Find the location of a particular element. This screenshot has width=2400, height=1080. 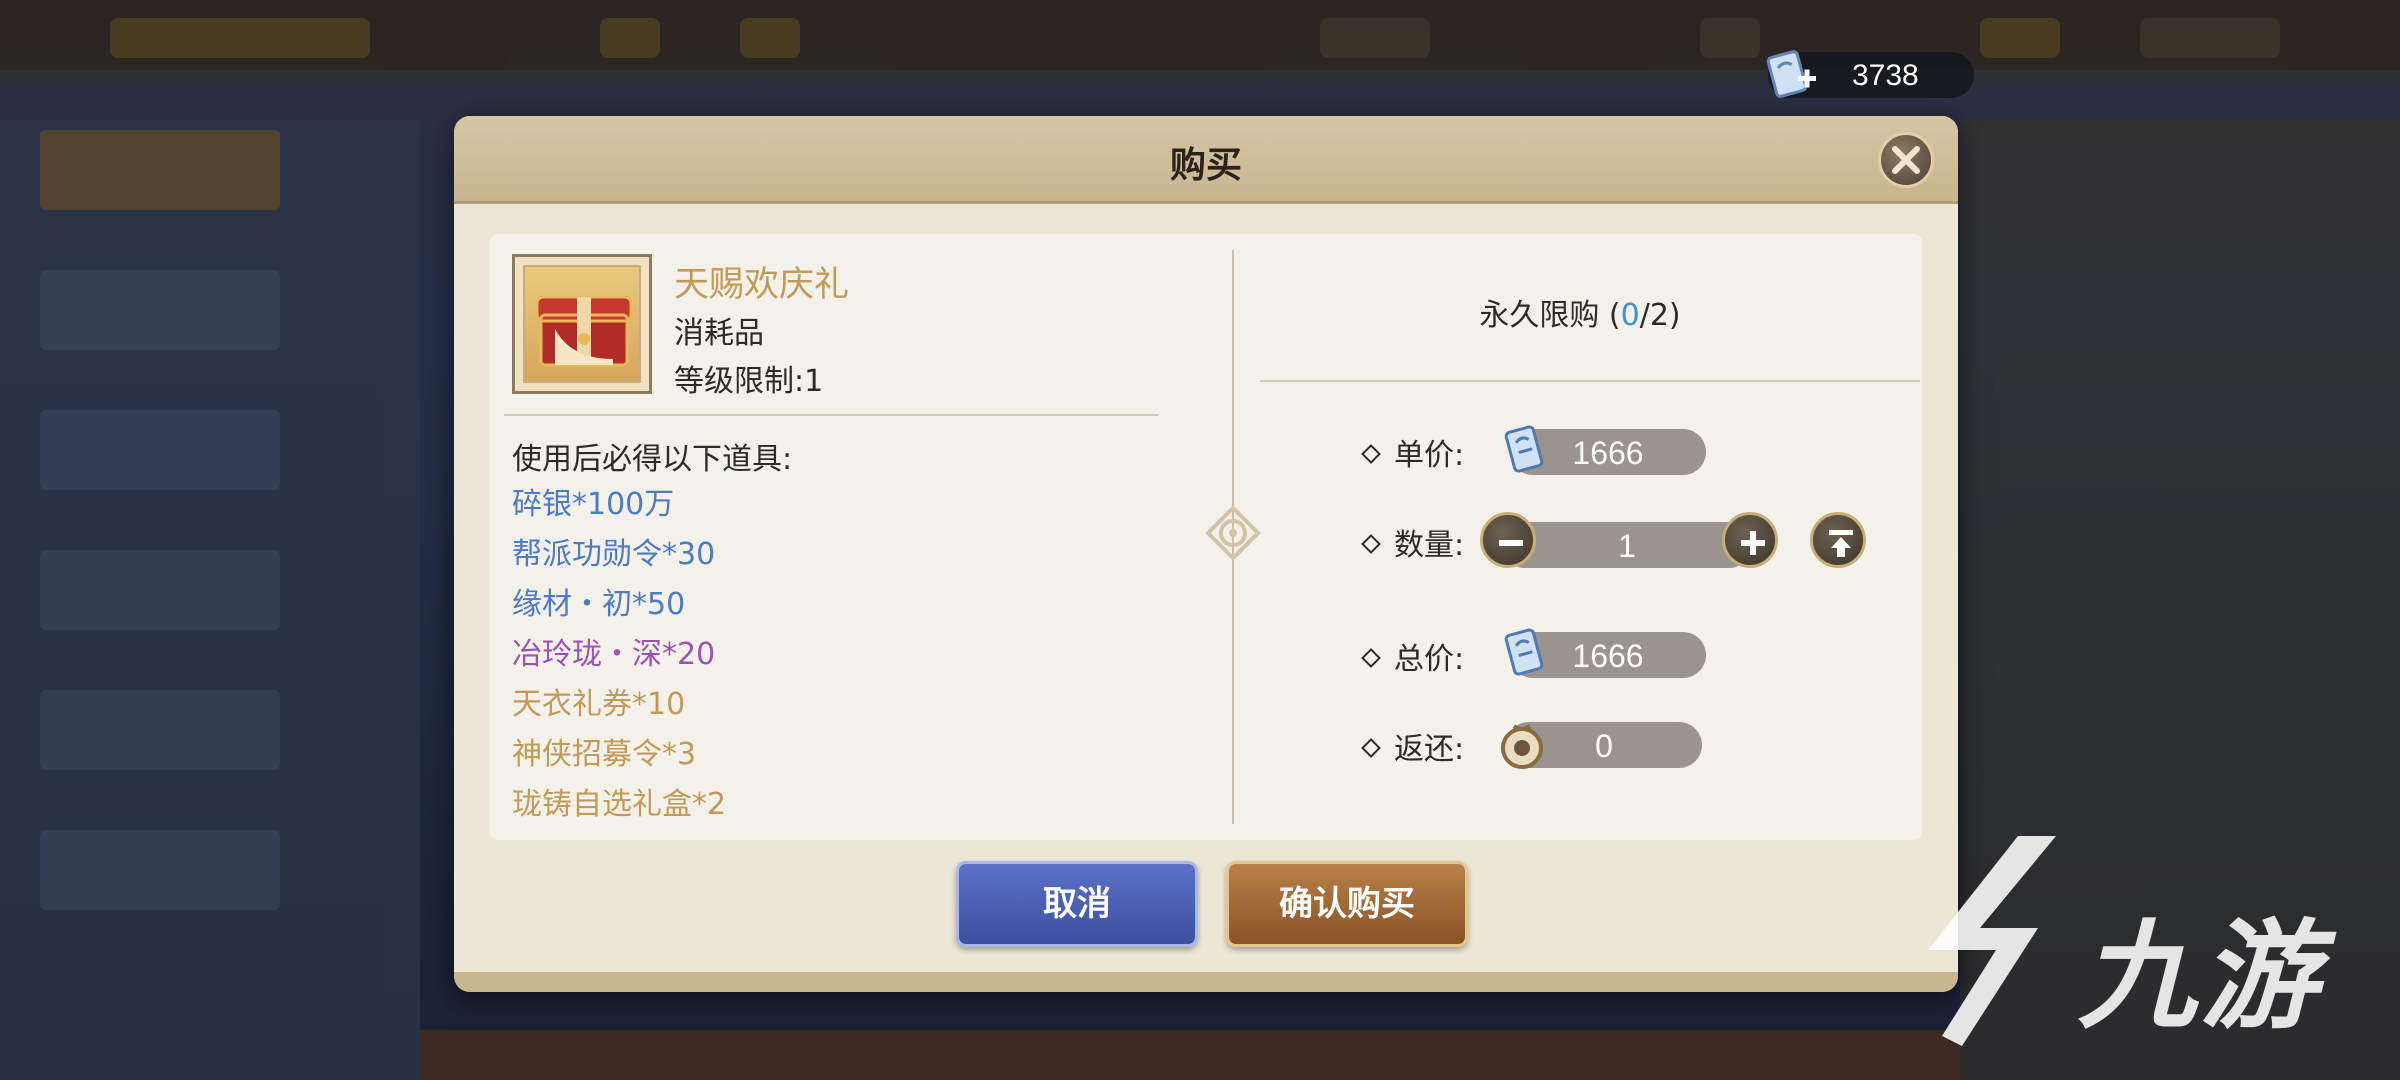

watermark-text: 九游 is located at coordinates (2200, 976).